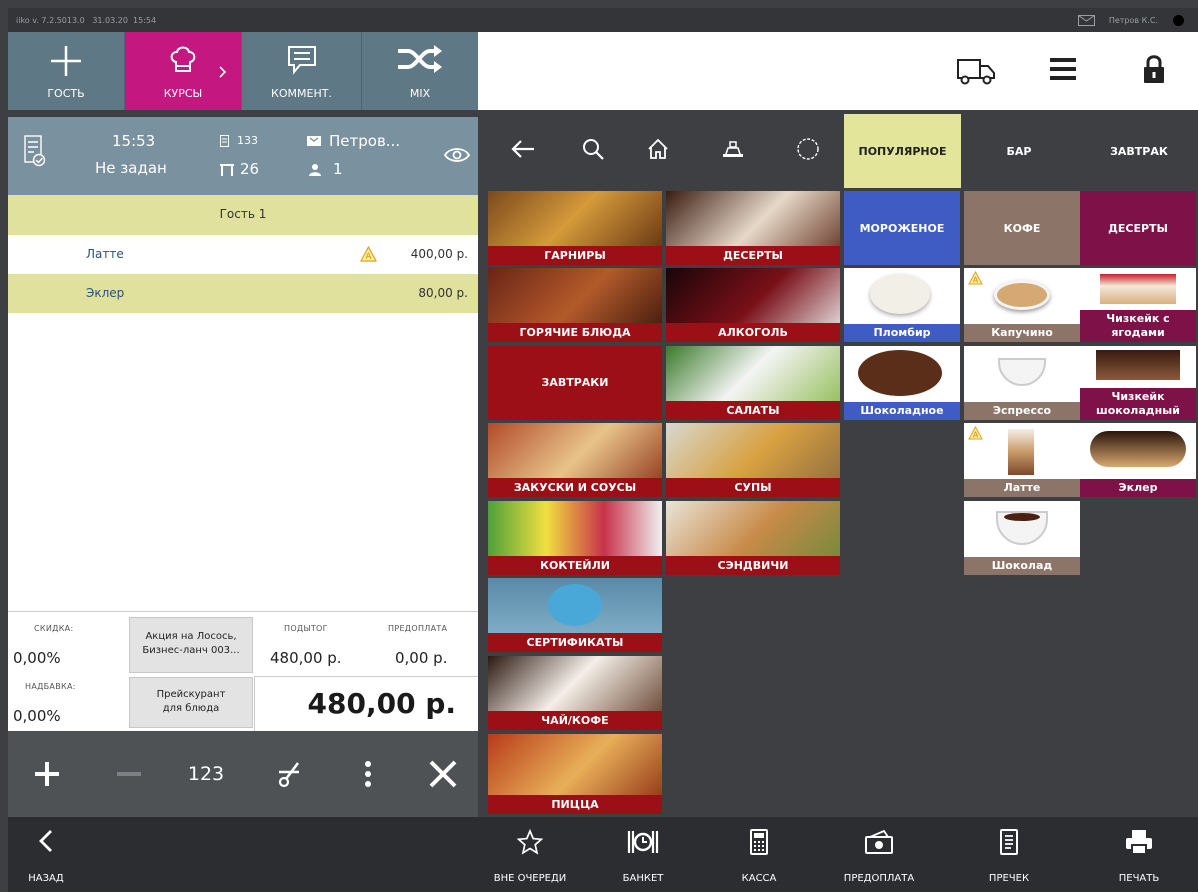  Describe the element at coordinates (418, 628) in the screenshot. I see `prepay-label: ПРЕДОПЛАТА` at that location.